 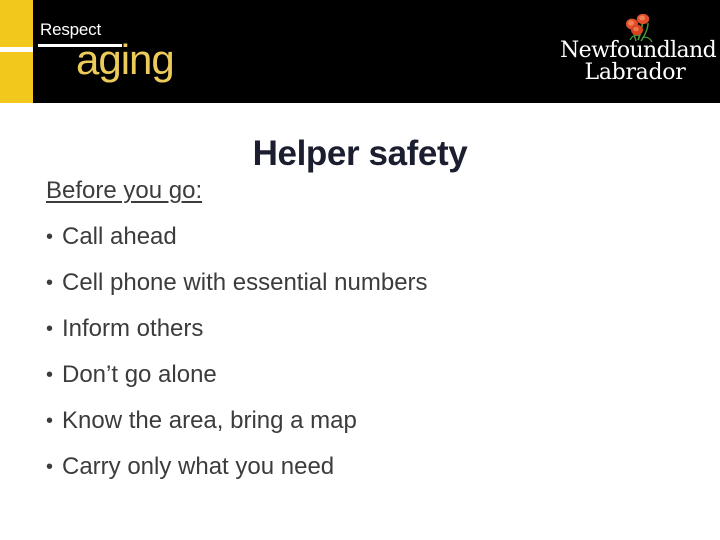 I want to click on list-item: • Carry only what you need, so click(x=366, y=467).